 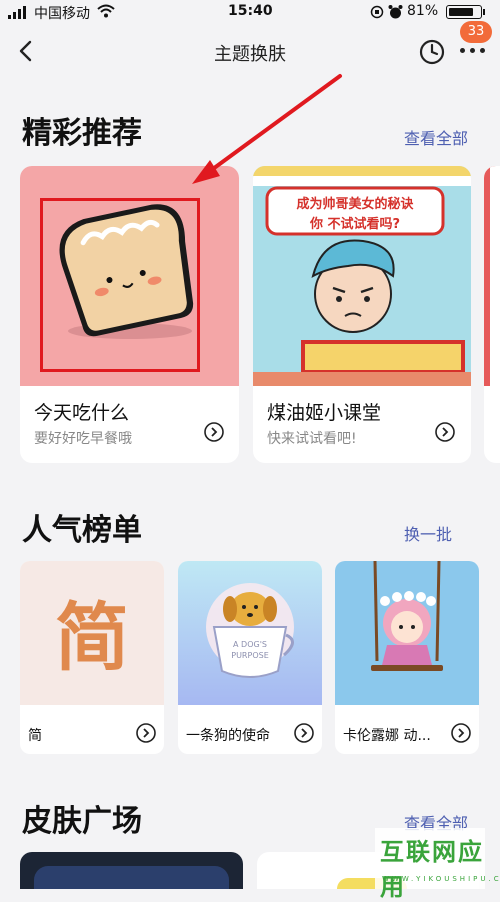 What do you see at coordinates (466, 12) in the screenshot?
I see `battery-icon` at bounding box center [466, 12].